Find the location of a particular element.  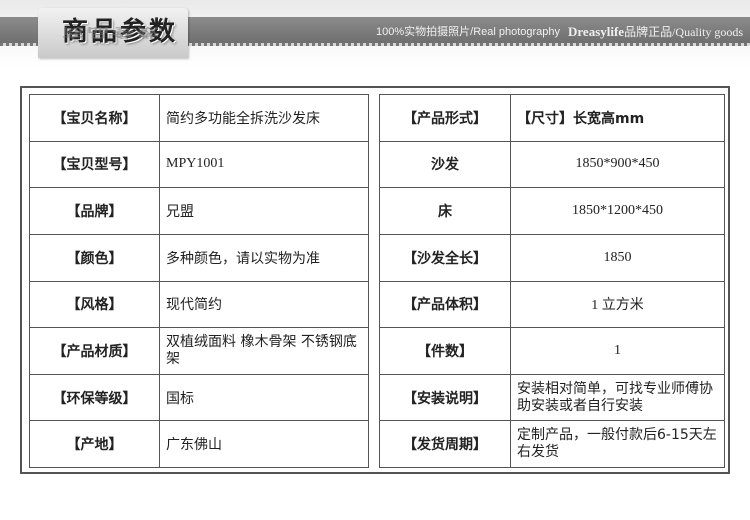

table-row: 【颜色】 多种颜色，请以实物为准 is located at coordinates (199, 257).